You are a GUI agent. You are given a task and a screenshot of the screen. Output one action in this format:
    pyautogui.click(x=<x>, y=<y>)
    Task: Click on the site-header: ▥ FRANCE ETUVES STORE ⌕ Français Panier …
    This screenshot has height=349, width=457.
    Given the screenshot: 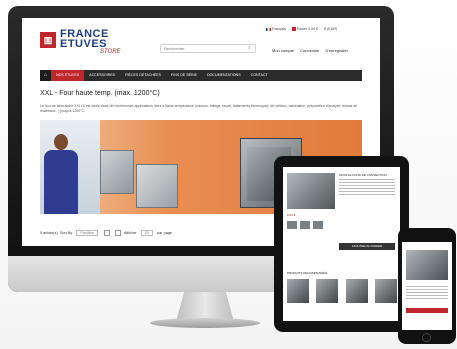 What is the action you would take?
    pyautogui.click(x=201, y=42)
    